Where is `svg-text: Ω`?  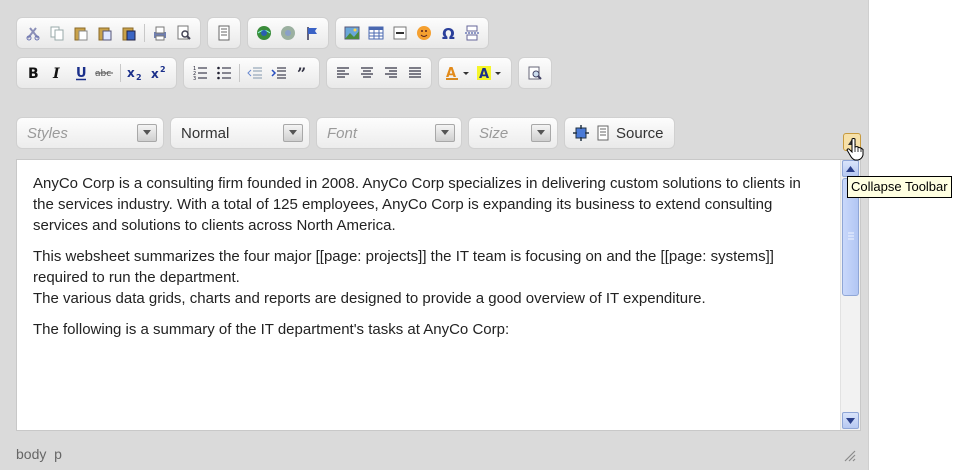 svg-text: Ω is located at coordinates (448, 33).